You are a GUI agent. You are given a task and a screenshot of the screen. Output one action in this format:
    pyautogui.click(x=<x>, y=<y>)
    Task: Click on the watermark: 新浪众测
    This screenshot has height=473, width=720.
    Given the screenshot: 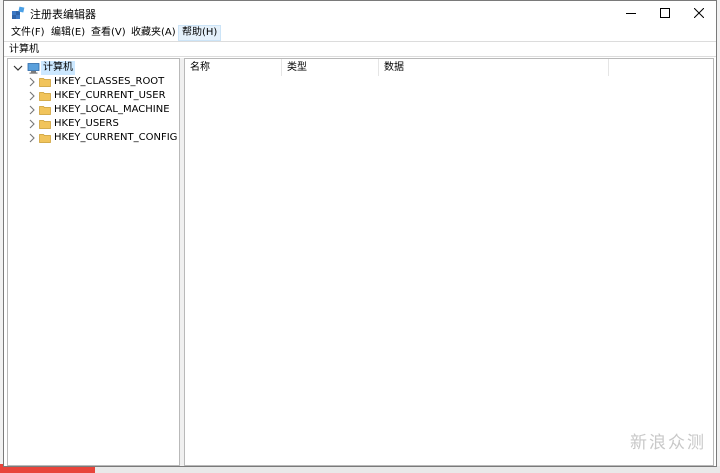 What is the action you would take?
    pyautogui.click(x=668, y=443)
    